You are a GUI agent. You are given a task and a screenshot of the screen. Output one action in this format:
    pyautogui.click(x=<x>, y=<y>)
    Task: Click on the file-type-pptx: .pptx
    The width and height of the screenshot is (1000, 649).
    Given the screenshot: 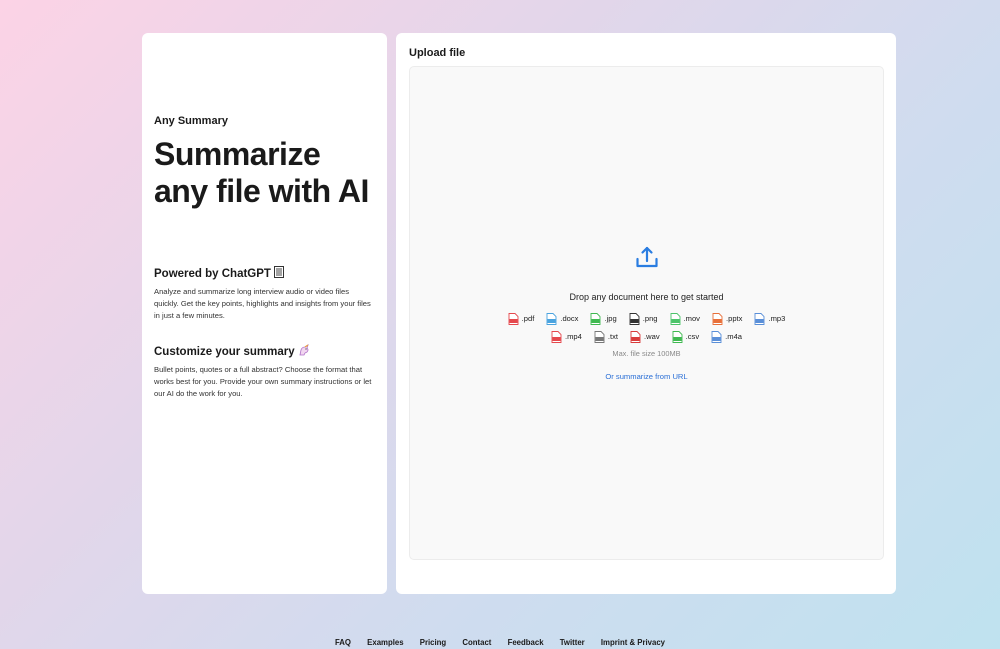 What is the action you would take?
    pyautogui.click(x=727, y=318)
    